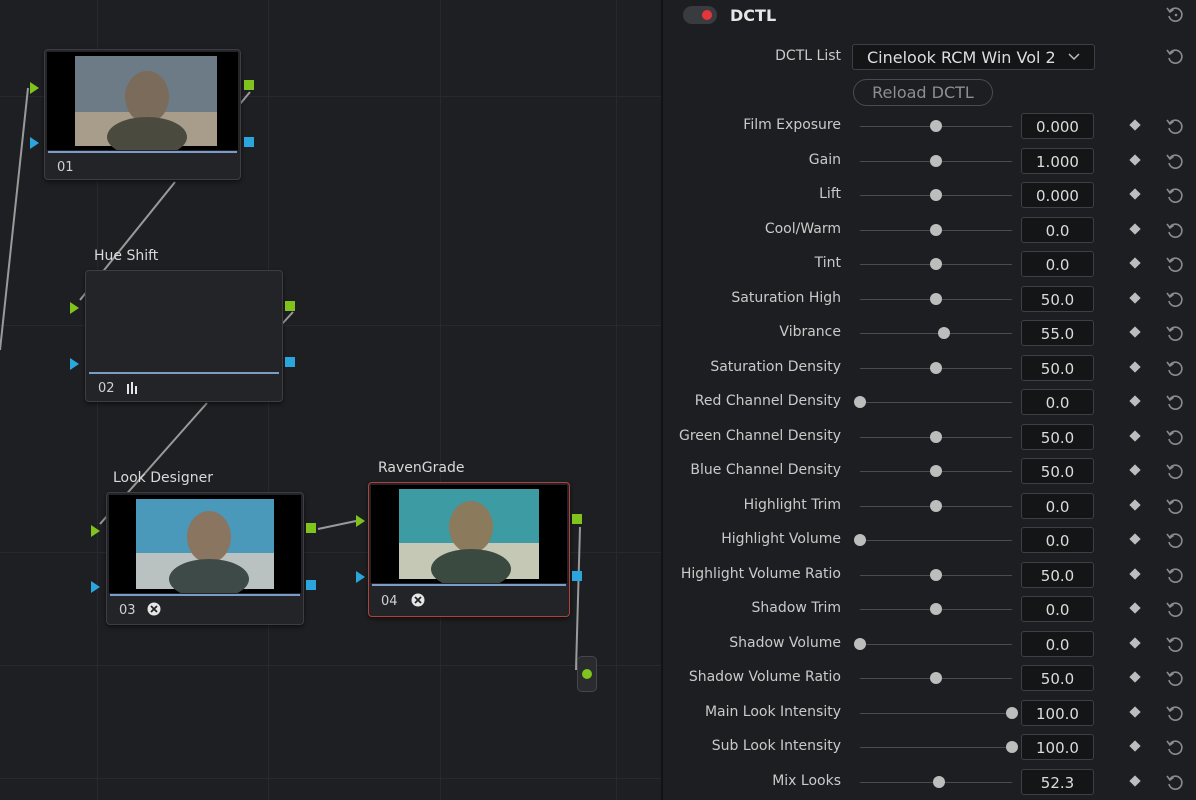  I want to click on node-03: 03, so click(205, 558).